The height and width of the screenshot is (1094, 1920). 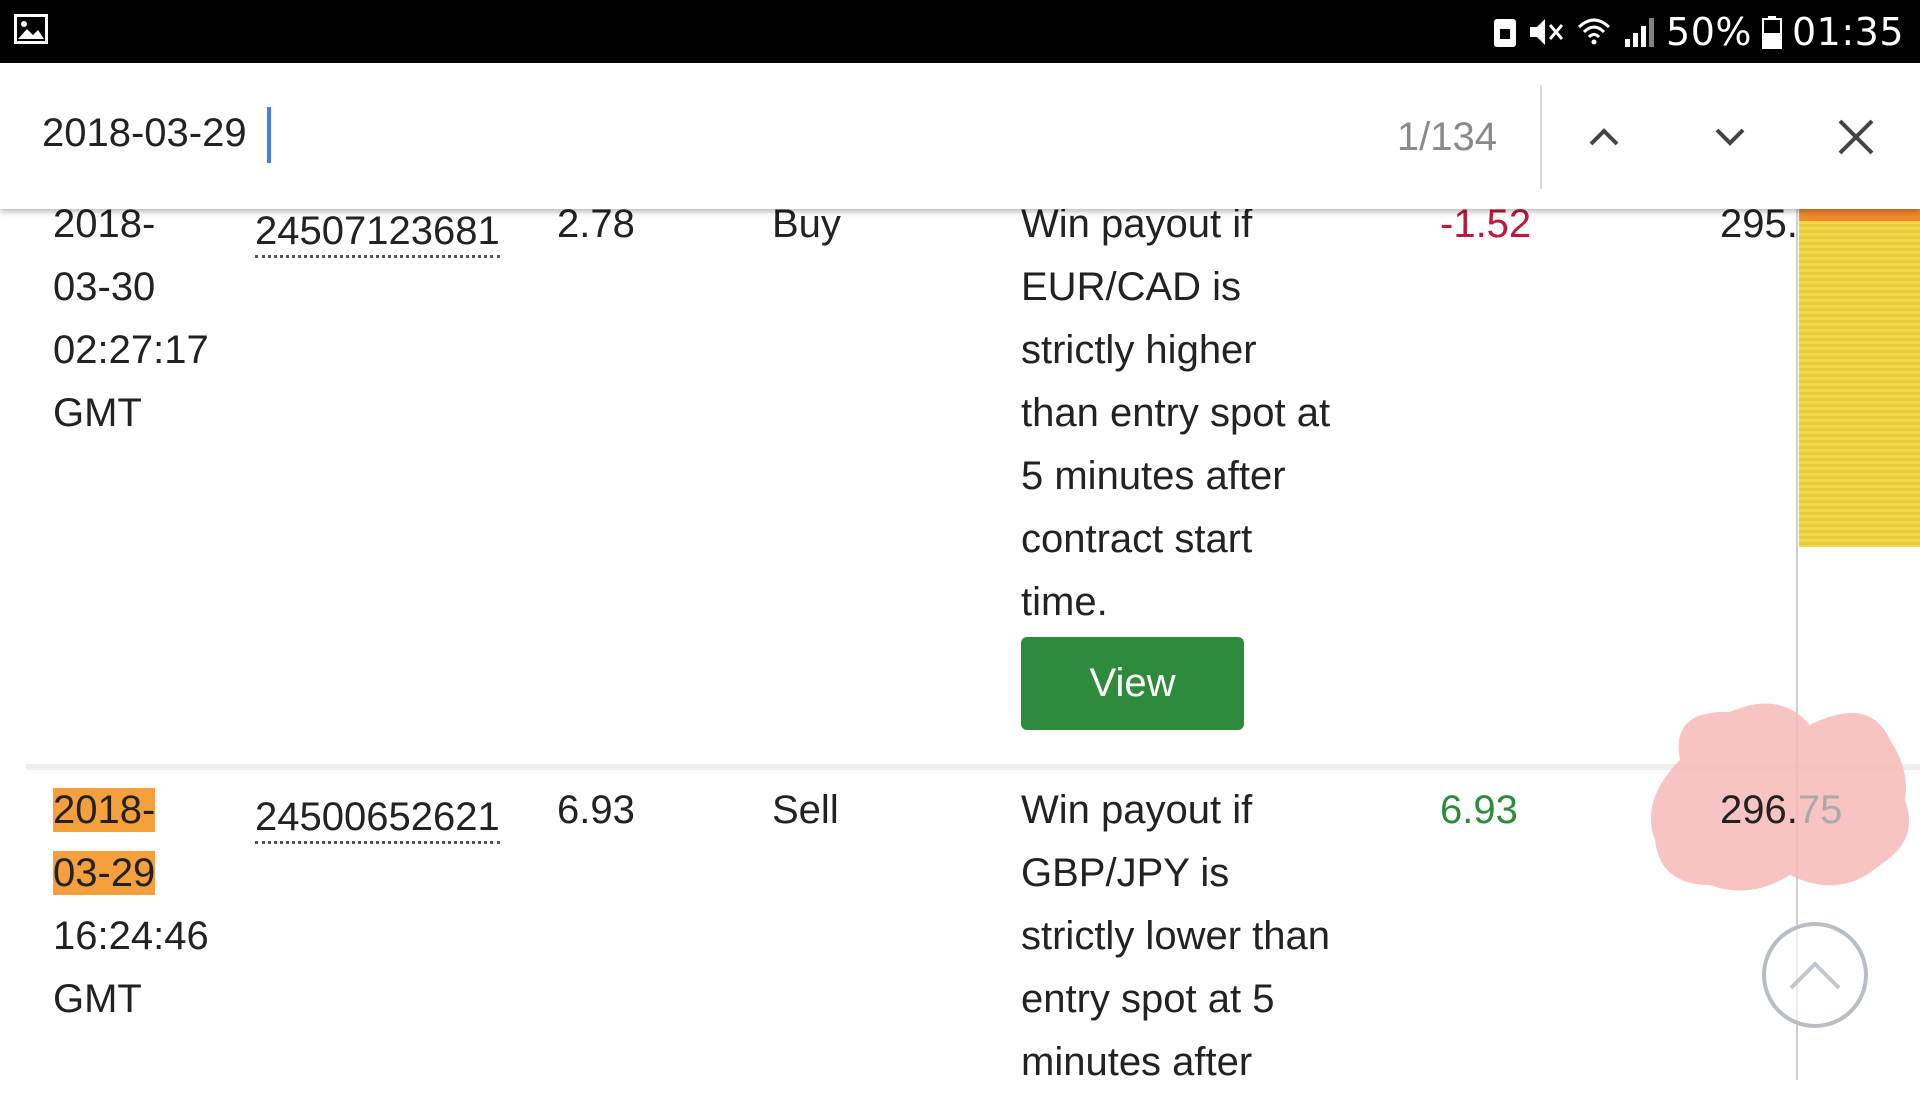 I want to click on view-button: View, so click(x=1132, y=683).